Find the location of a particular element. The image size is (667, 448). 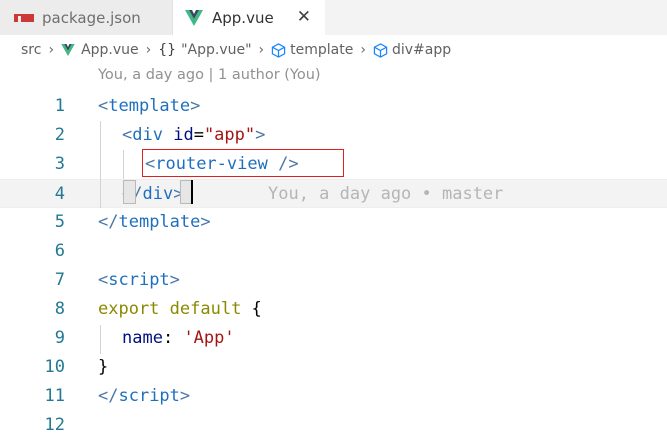

line-text: export default { is located at coordinates (180, 309).